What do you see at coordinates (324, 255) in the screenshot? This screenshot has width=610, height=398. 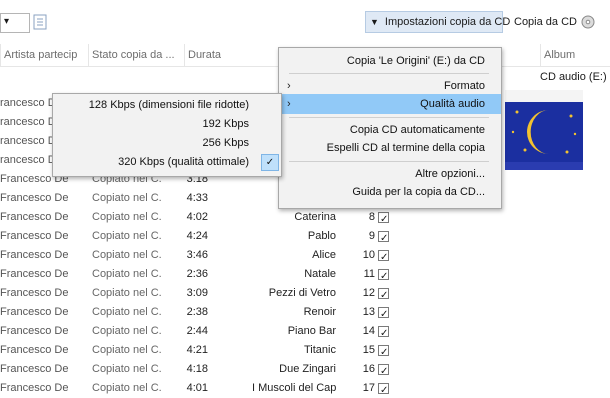 I see `row-title: Alice` at bounding box center [324, 255].